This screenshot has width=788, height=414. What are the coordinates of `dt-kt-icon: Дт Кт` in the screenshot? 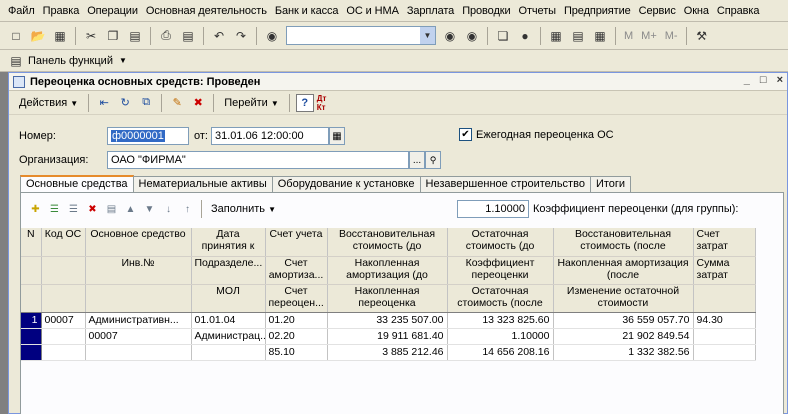 It's located at (326, 103).